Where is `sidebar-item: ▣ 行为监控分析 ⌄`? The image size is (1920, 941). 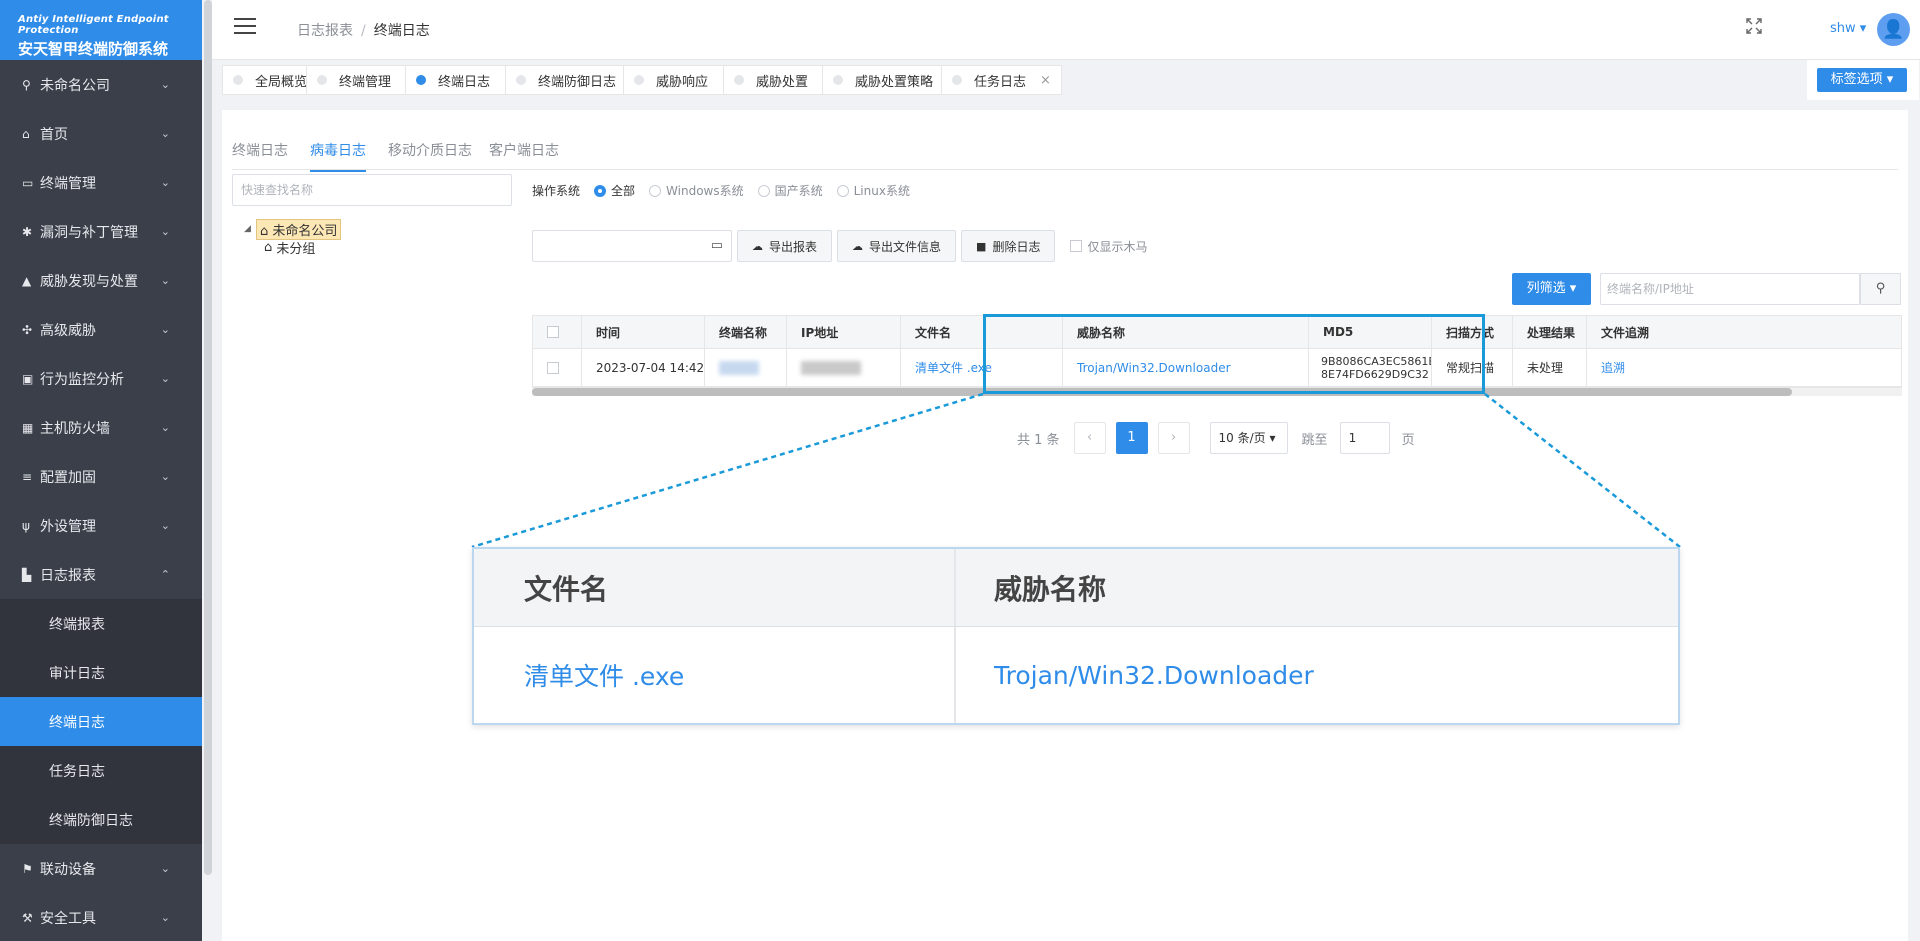
sidebar-item: ▣ 行为监控分析 ⌄ is located at coordinates (101, 378).